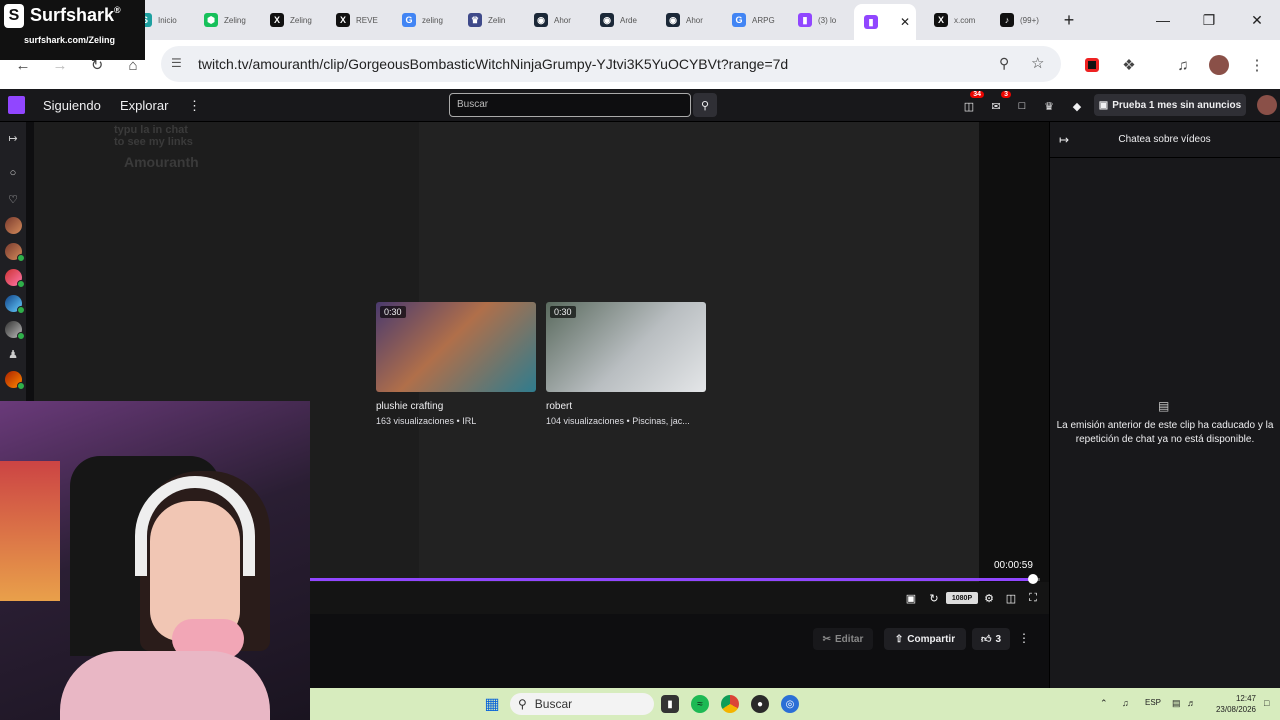 The width and height of the screenshot is (1280, 720). What do you see at coordinates (1037, 63) in the screenshot?
I see `bookmark-star-icon: ☆` at bounding box center [1037, 63].